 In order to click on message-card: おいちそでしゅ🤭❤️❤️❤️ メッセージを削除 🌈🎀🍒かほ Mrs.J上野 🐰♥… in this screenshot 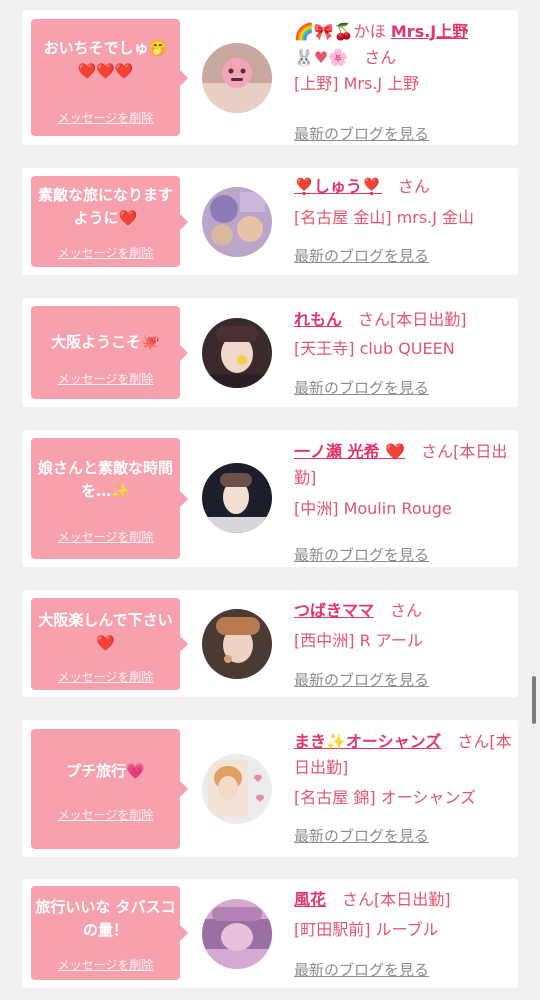, I will do `click(270, 77)`.